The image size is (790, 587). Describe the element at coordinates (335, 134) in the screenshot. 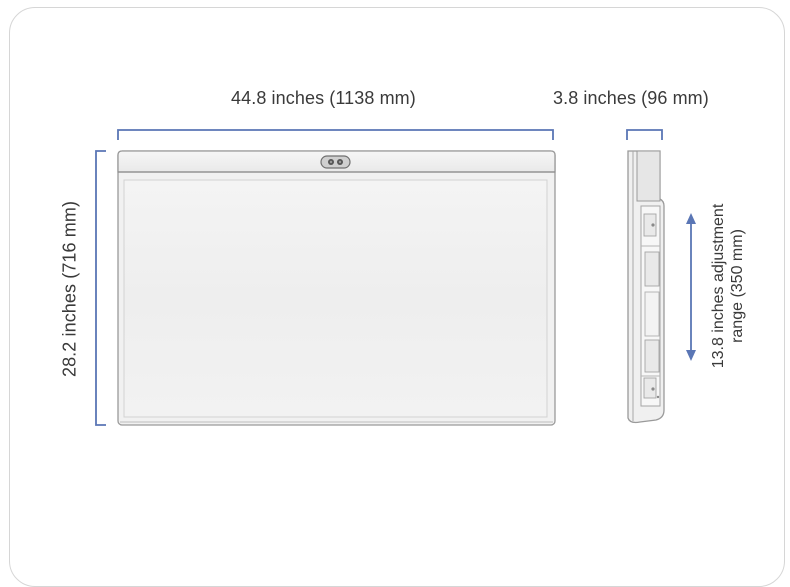

I see `width-bracket` at that location.